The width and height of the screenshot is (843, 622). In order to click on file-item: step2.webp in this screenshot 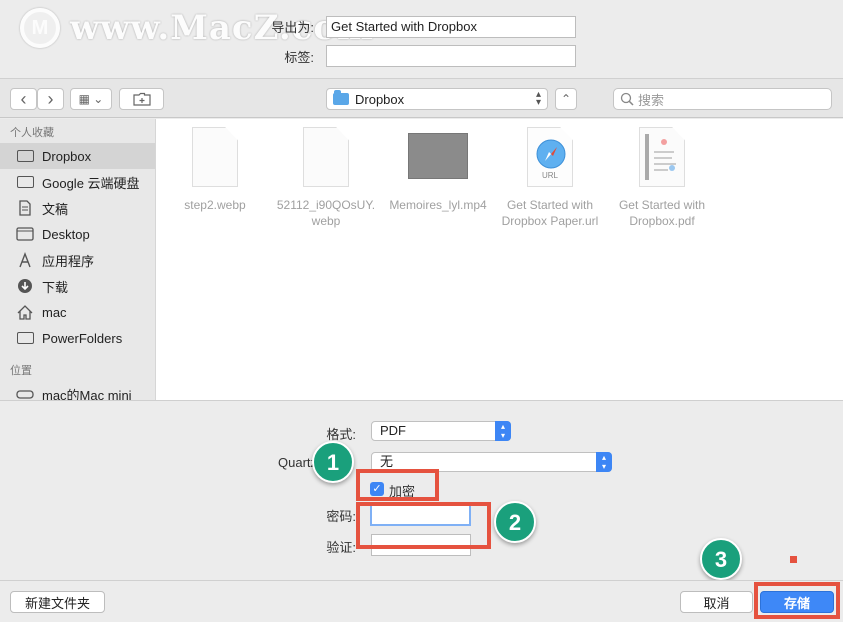, I will do `click(215, 170)`.